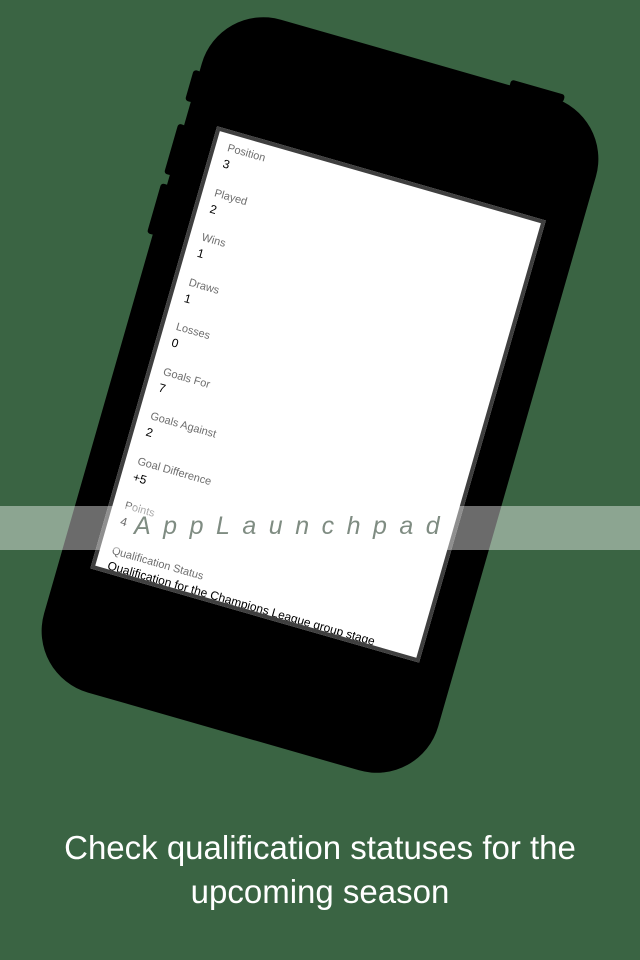 The height and width of the screenshot is (960, 640). I want to click on volume-up-button, so click(175, 149).